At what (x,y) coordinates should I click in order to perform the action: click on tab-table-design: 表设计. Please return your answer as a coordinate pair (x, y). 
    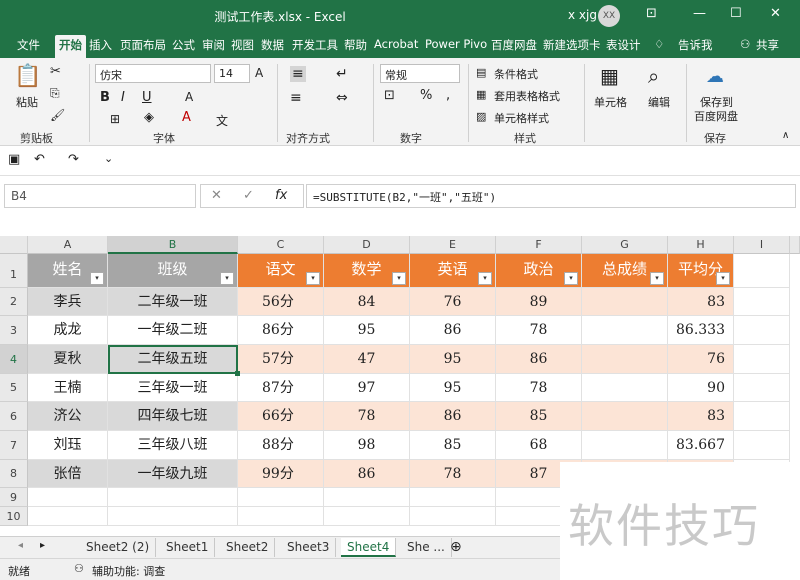
    Looking at the image, I should click on (623, 45).